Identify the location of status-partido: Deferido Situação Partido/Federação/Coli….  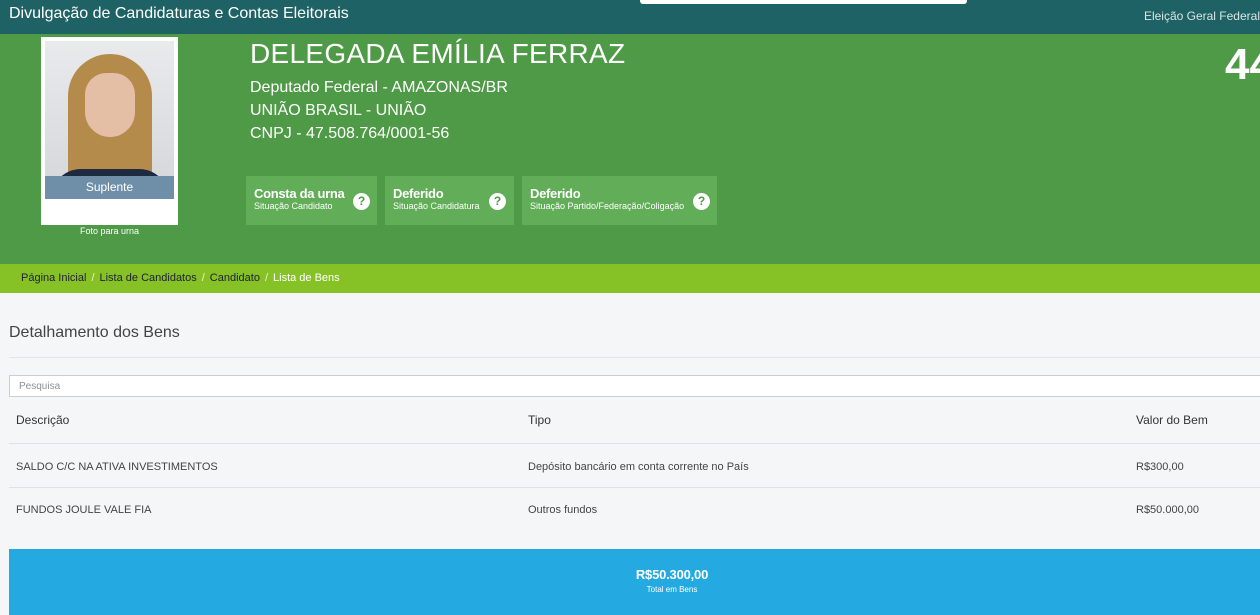
(619, 200).